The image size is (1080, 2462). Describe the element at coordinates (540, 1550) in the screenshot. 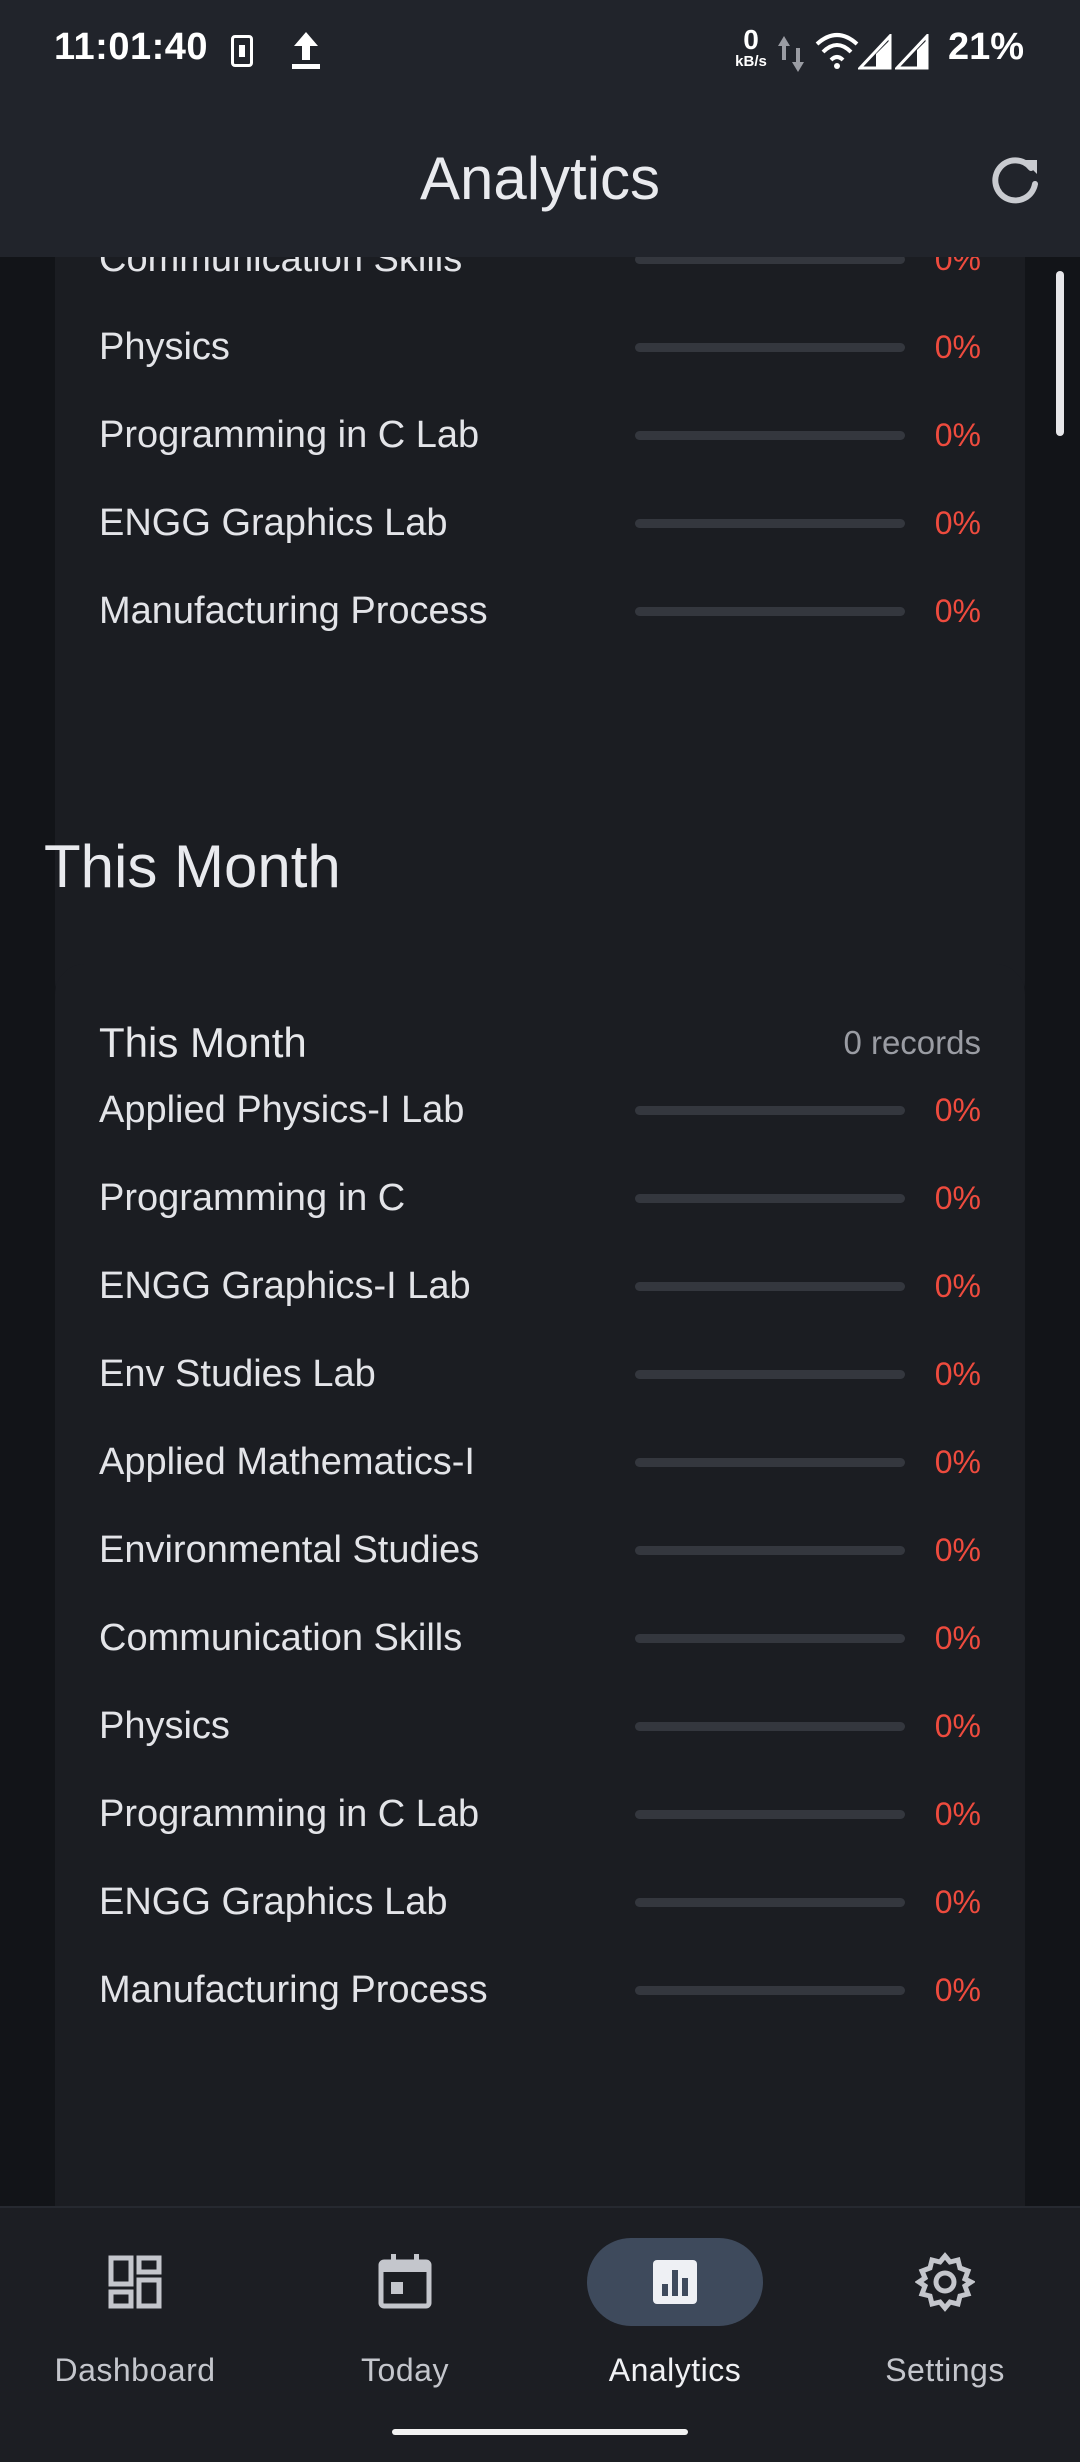

I see `subject-row: Environmental Studies 0%` at that location.